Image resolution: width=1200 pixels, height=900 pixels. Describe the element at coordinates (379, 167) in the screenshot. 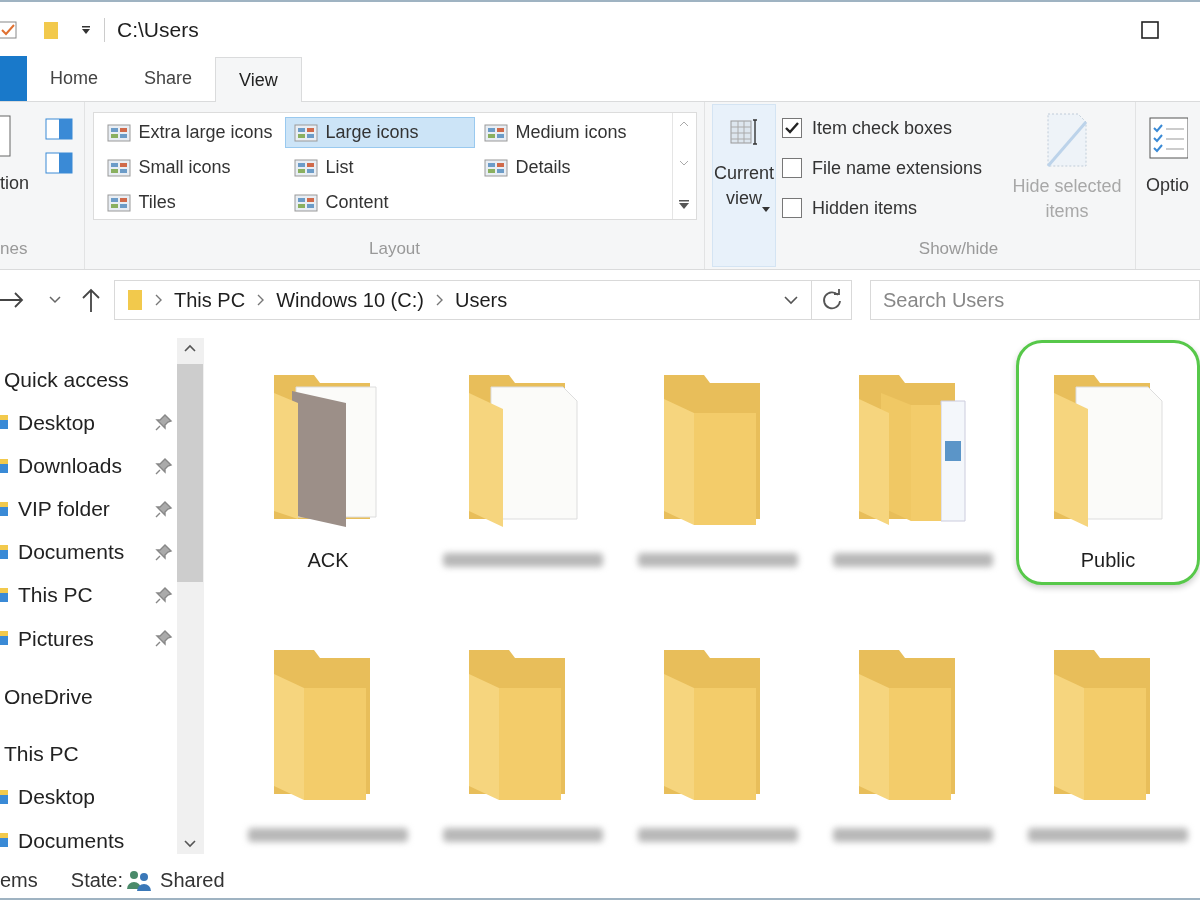

I see `layout-option: List` at that location.